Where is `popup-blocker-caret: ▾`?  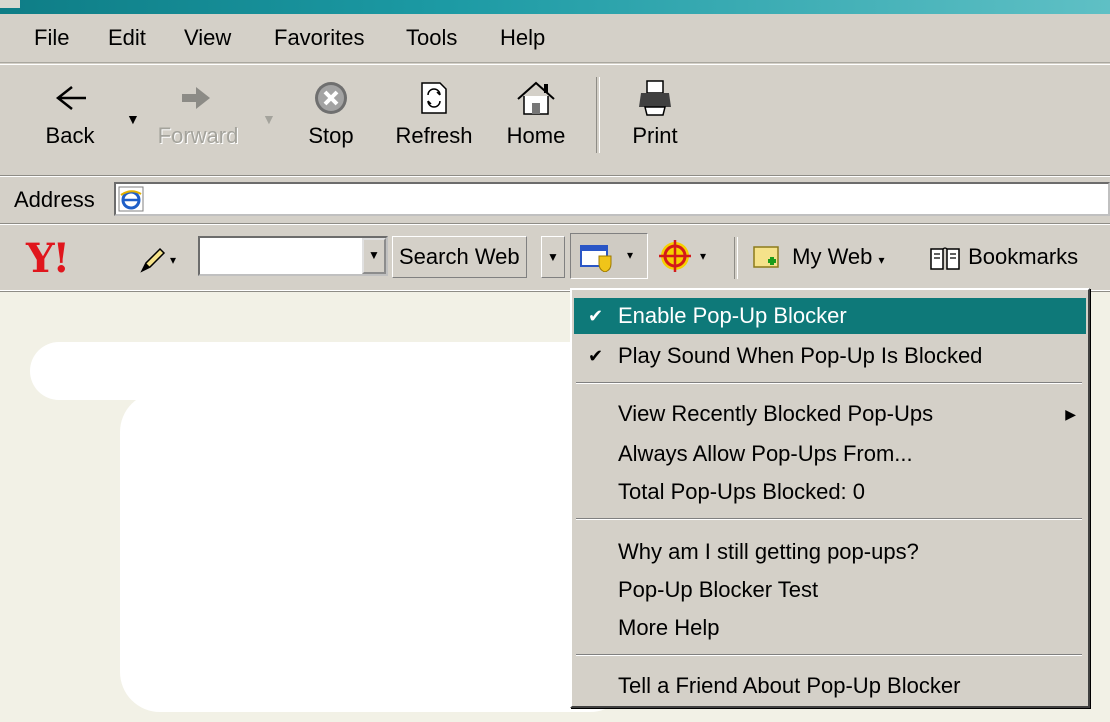
popup-blocker-caret: ▾ is located at coordinates (630, 255).